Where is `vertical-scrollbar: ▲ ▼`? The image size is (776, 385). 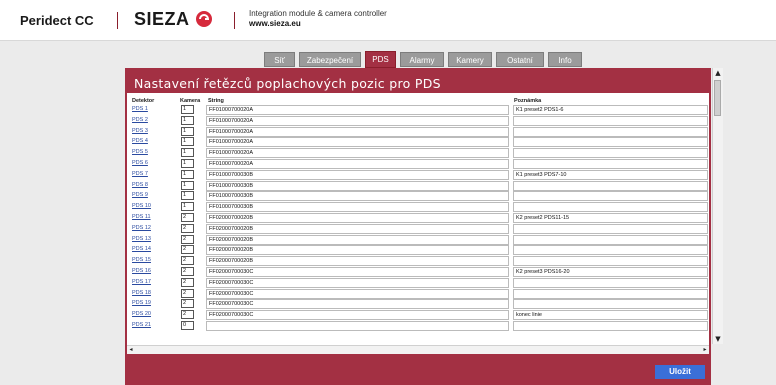
vertical-scrollbar: ▲ ▼ is located at coordinates (717, 206).